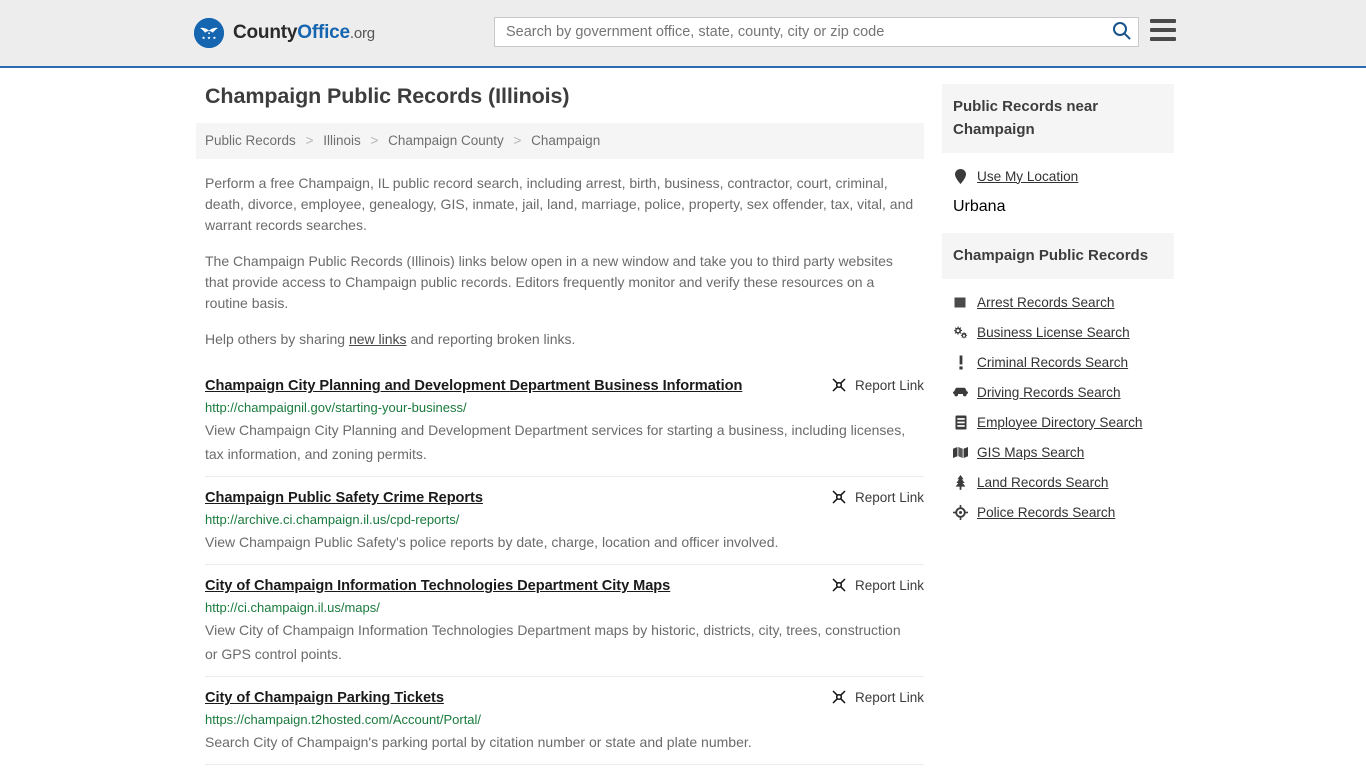 This screenshot has height=768, width=1366. Describe the element at coordinates (1031, 452) in the screenshot. I see `sidebar-item-label: GIS Maps Search` at that location.